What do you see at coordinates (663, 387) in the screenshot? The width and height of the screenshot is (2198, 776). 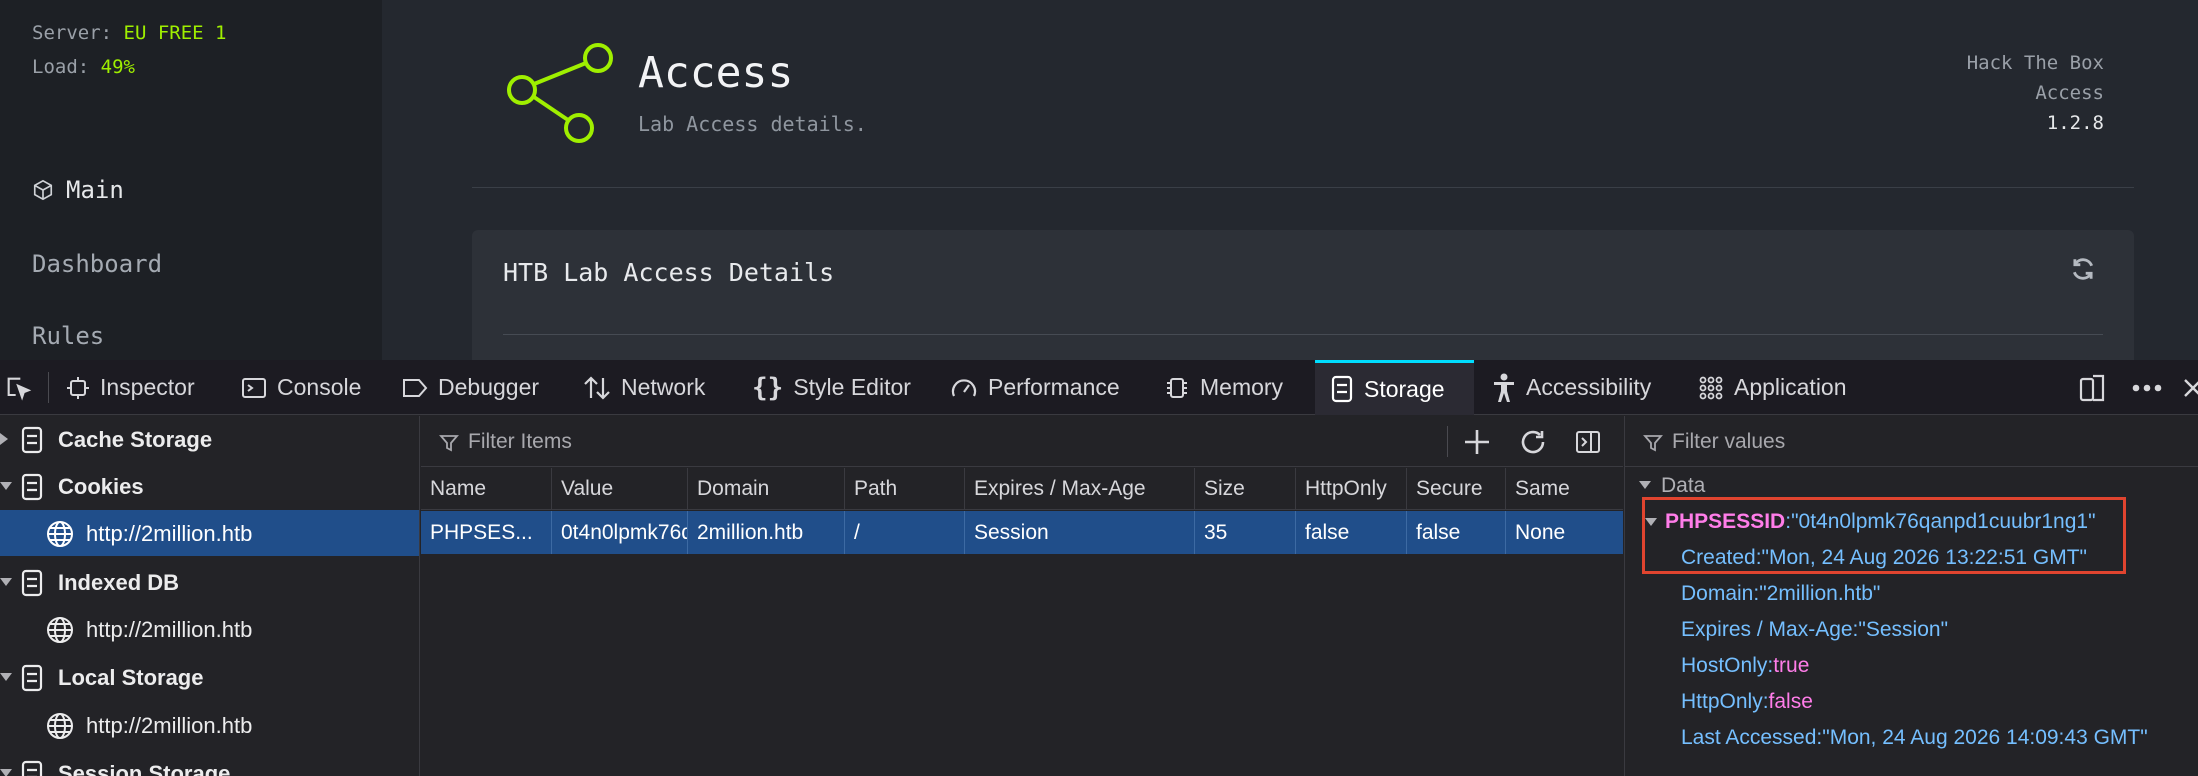 I see `tab-network-label: Network` at bounding box center [663, 387].